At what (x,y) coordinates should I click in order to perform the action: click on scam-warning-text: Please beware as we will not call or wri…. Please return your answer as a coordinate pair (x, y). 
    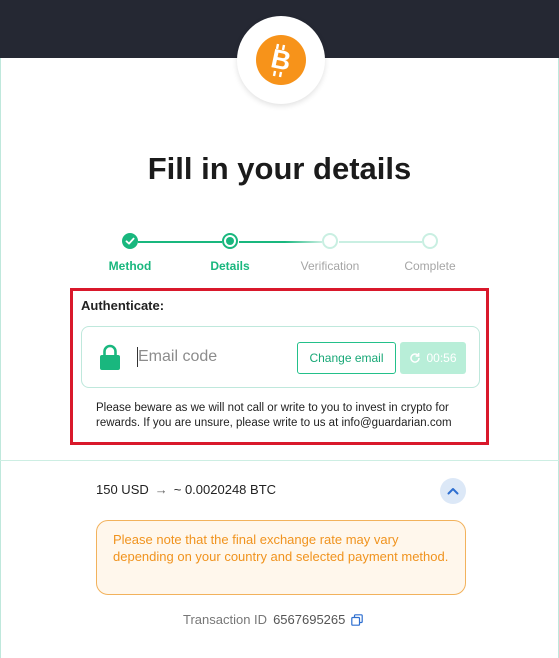
    Looking at the image, I should click on (274, 415).